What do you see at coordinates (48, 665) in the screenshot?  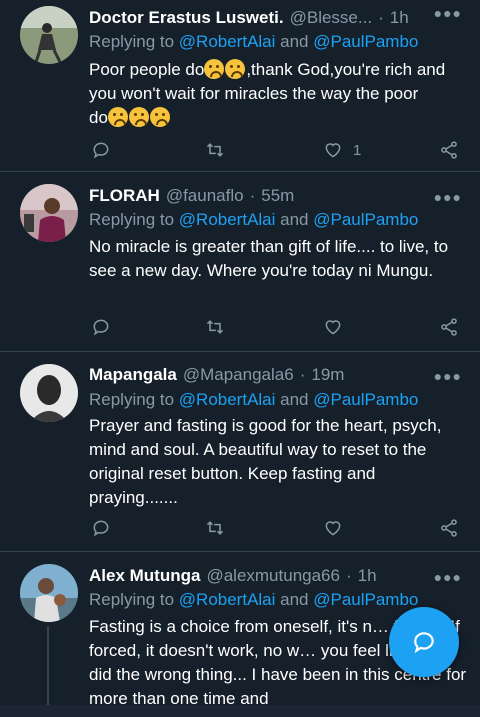 I see `thread-line` at bounding box center [48, 665].